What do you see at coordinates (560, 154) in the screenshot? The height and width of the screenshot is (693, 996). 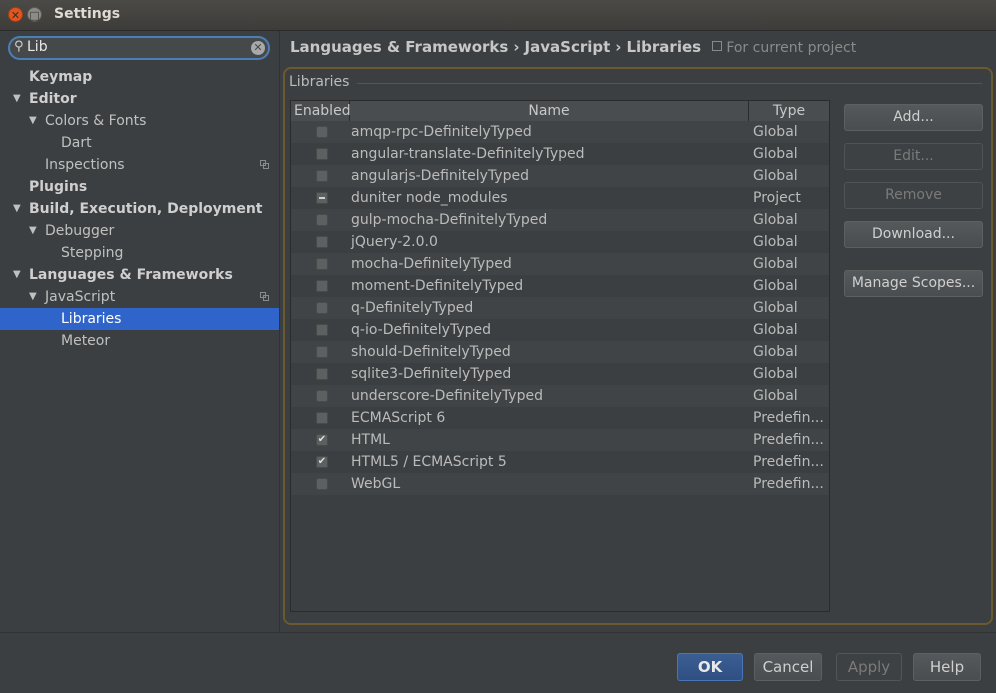 I see `table-row: angular-translate-DefinitelyTyped Global` at bounding box center [560, 154].